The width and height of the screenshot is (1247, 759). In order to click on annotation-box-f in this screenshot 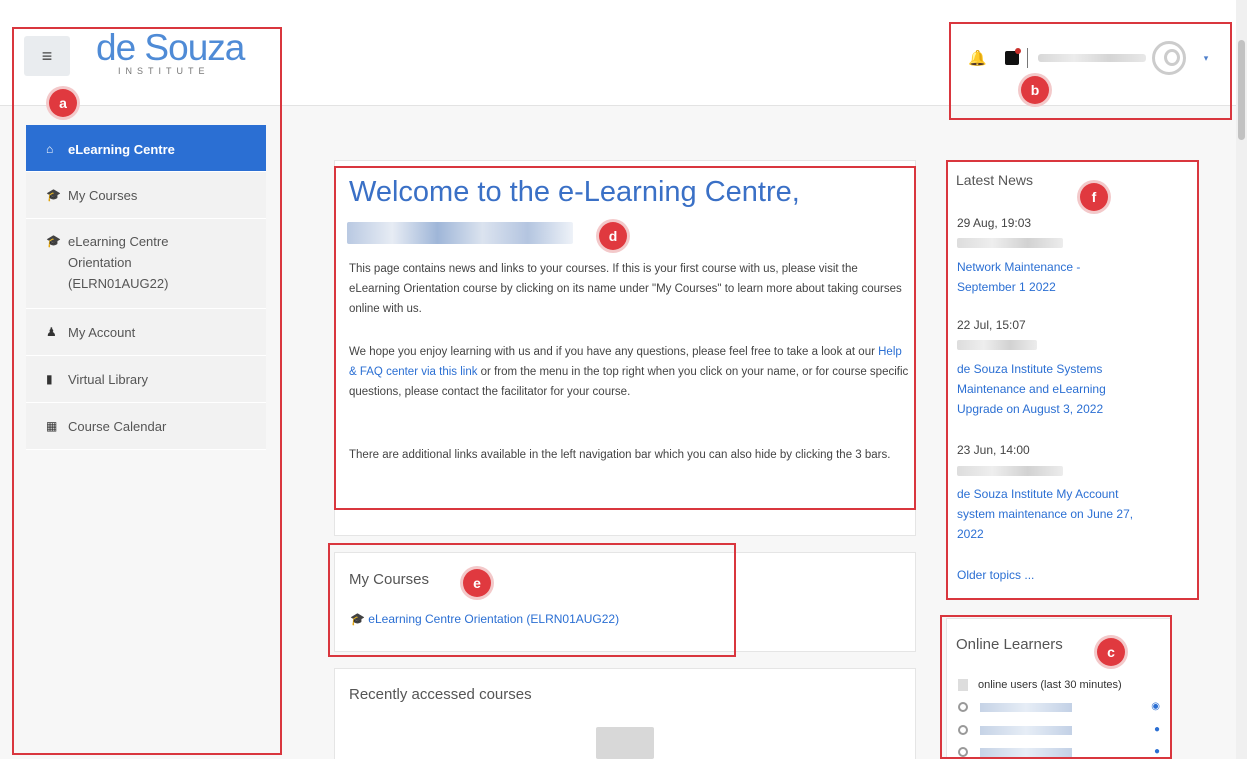, I will do `click(1072, 380)`.